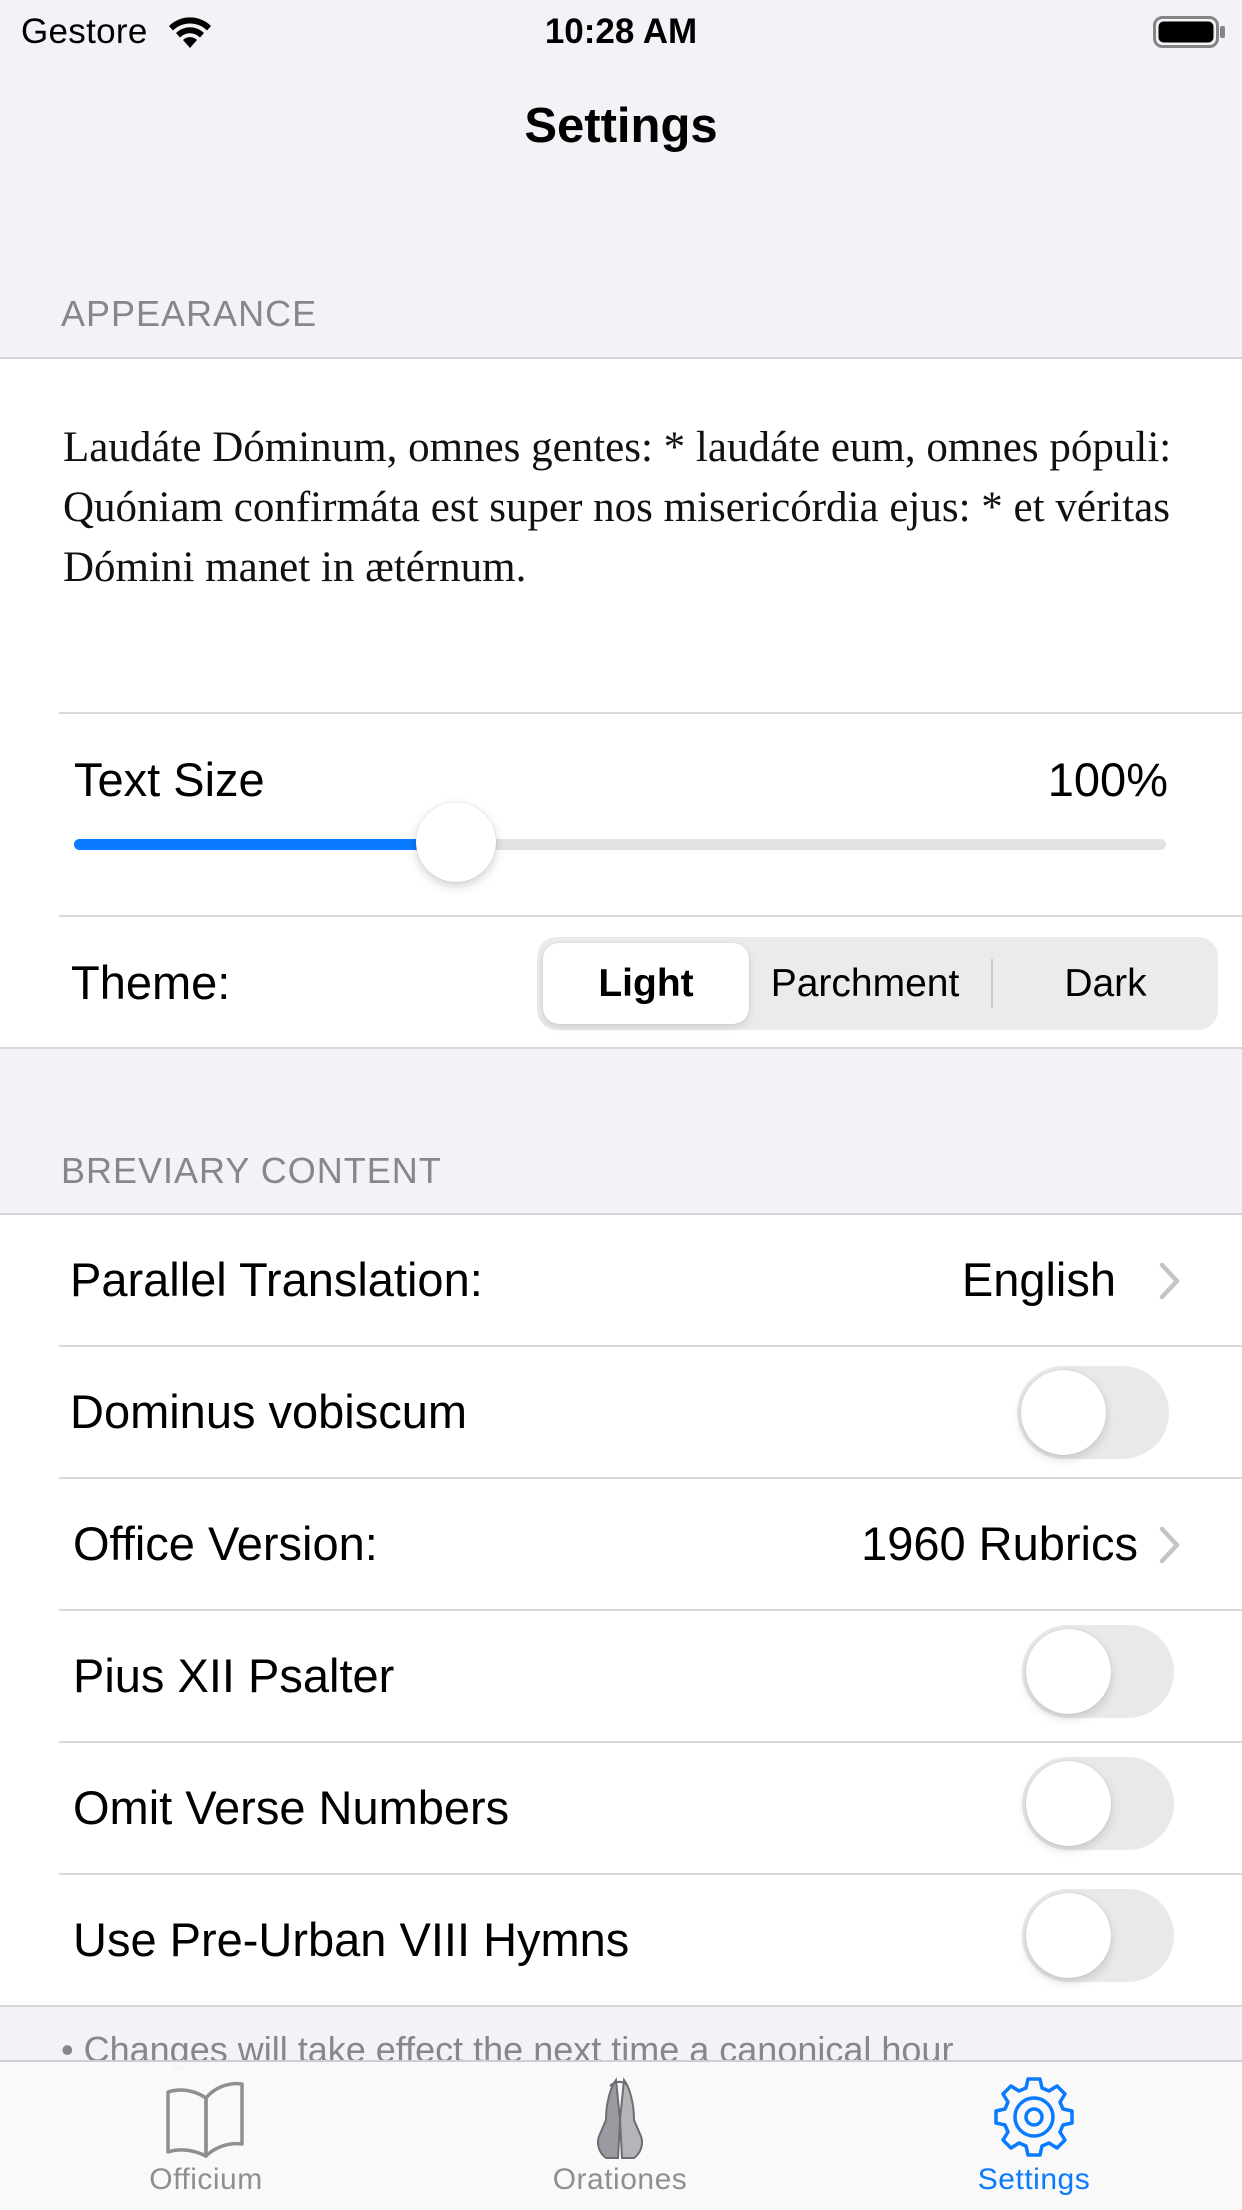  What do you see at coordinates (1034, 2179) in the screenshot?
I see `tab-label-settings: Settings` at bounding box center [1034, 2179].